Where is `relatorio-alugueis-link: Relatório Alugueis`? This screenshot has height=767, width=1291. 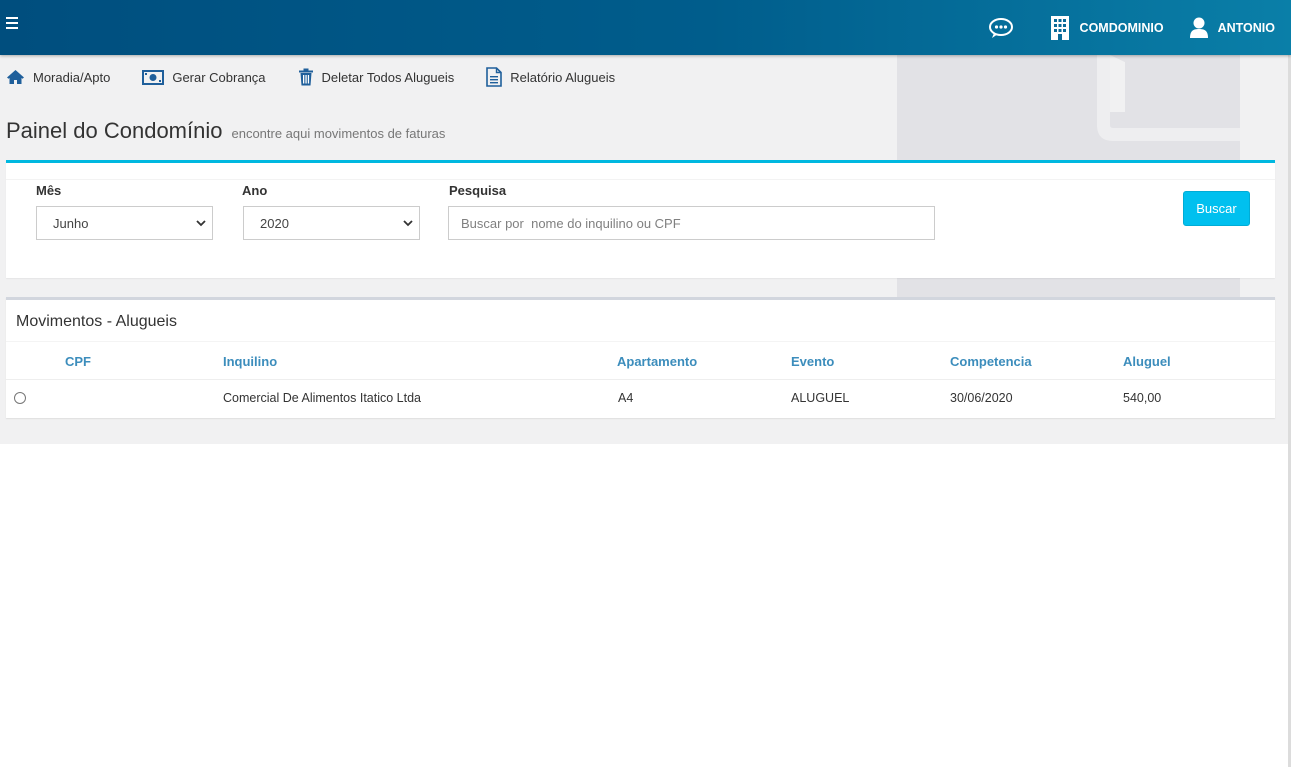 relatorio-alugueis-link: Relatório Alugueis is located at coordinates (550, 77).